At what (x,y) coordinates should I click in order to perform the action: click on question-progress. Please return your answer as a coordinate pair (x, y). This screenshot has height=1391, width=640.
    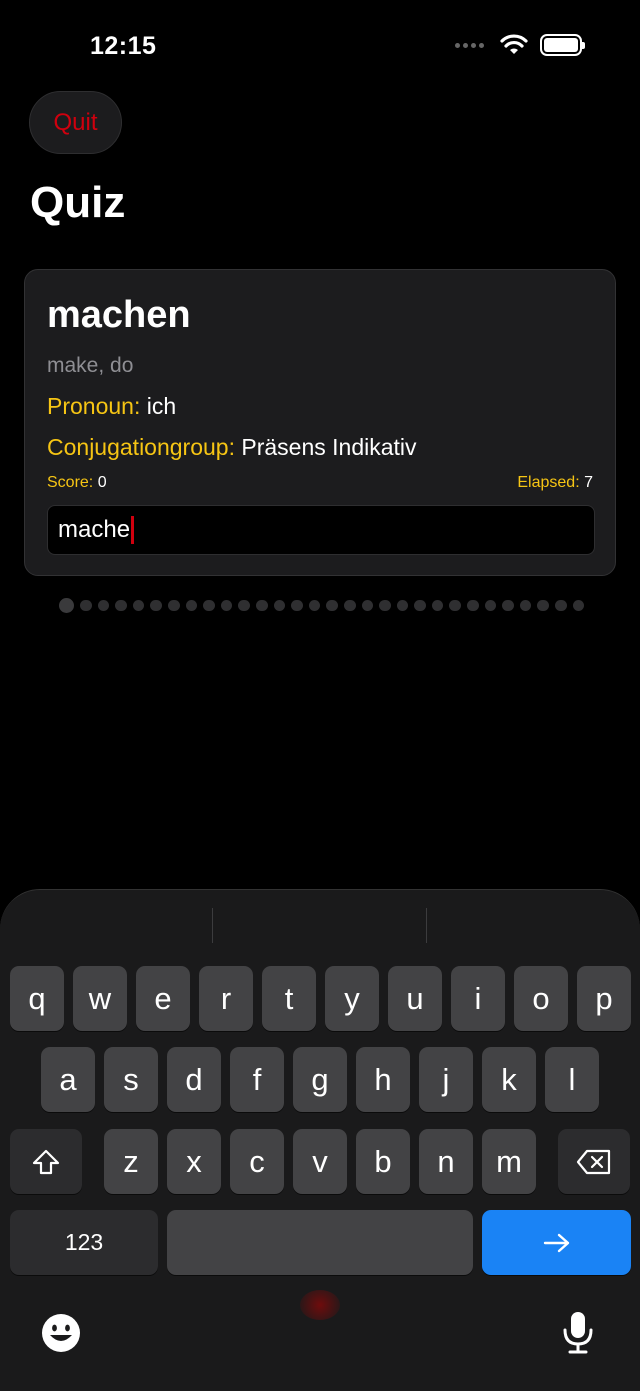
    Looking at the image, I should click on (322, 605).